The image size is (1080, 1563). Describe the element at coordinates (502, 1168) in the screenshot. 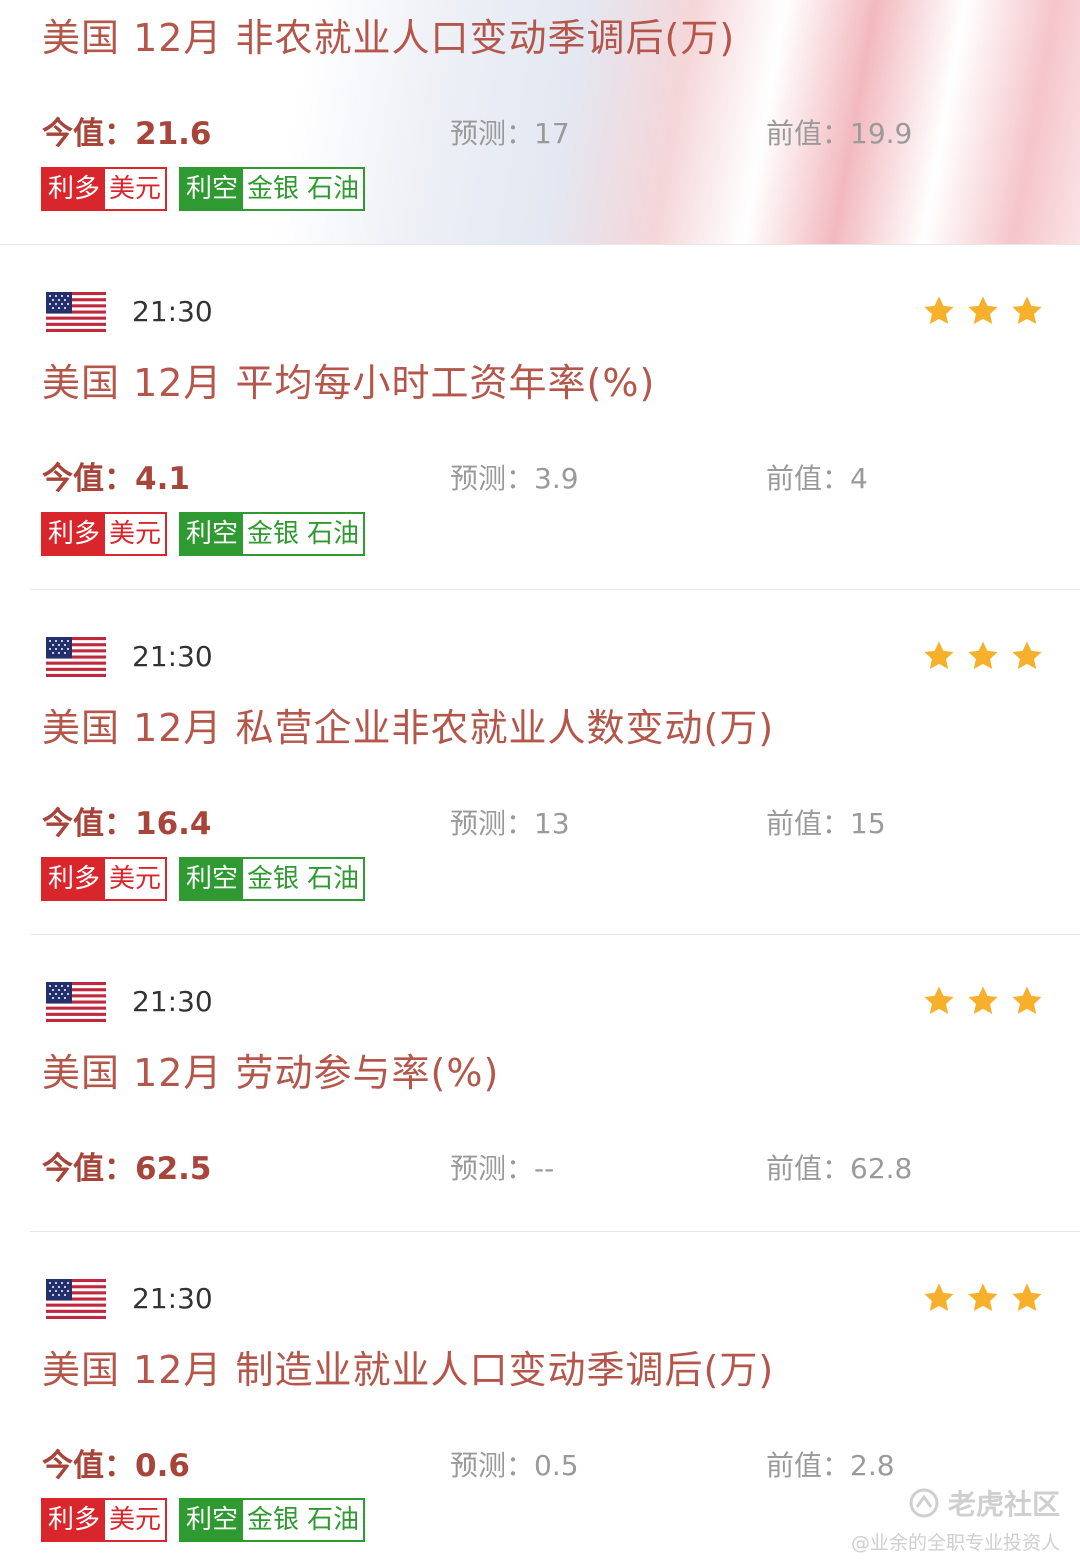

I see `forecast-value: 预测：--` at that location.